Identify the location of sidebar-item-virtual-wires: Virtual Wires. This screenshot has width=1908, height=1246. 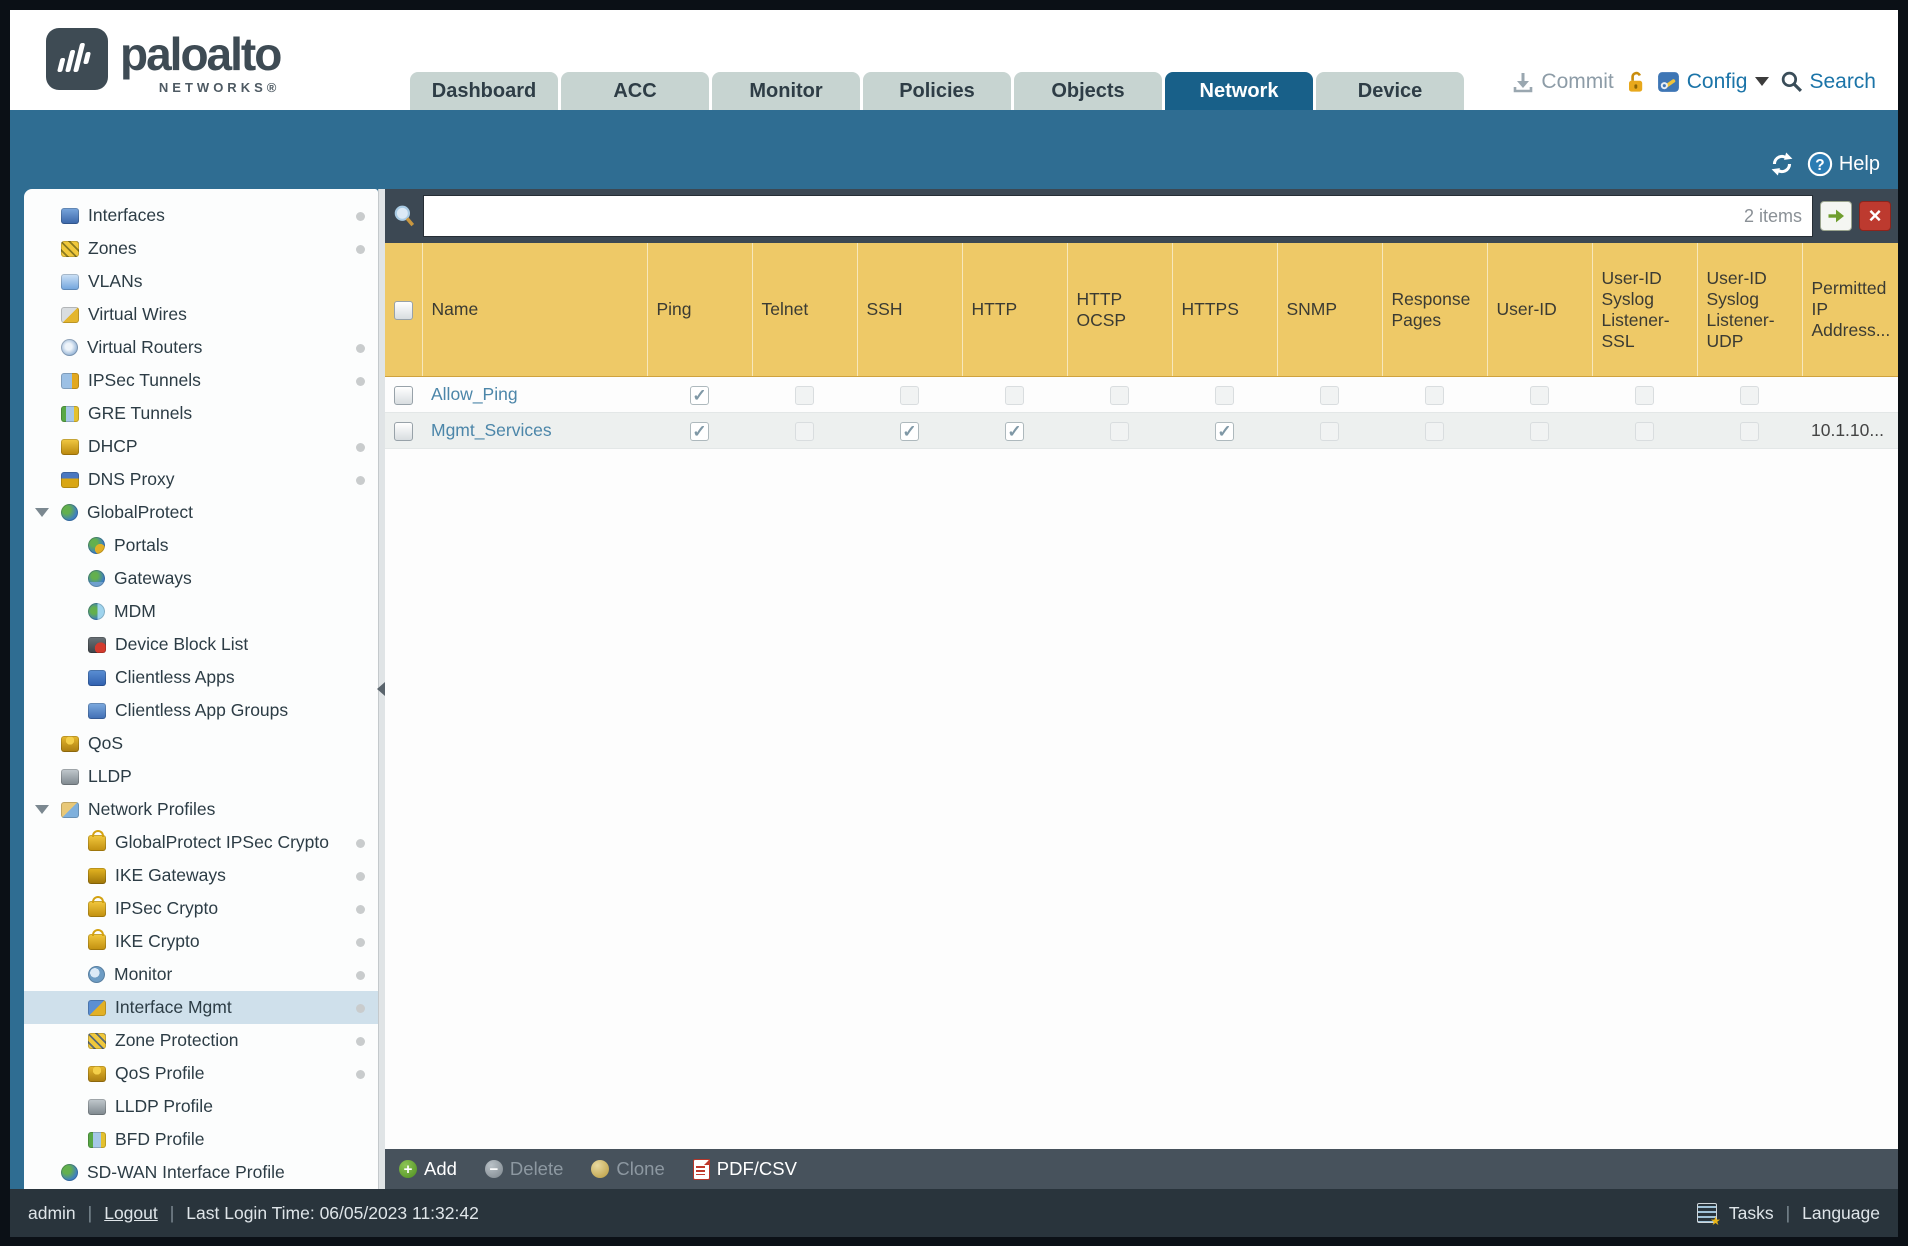
(201, 314).